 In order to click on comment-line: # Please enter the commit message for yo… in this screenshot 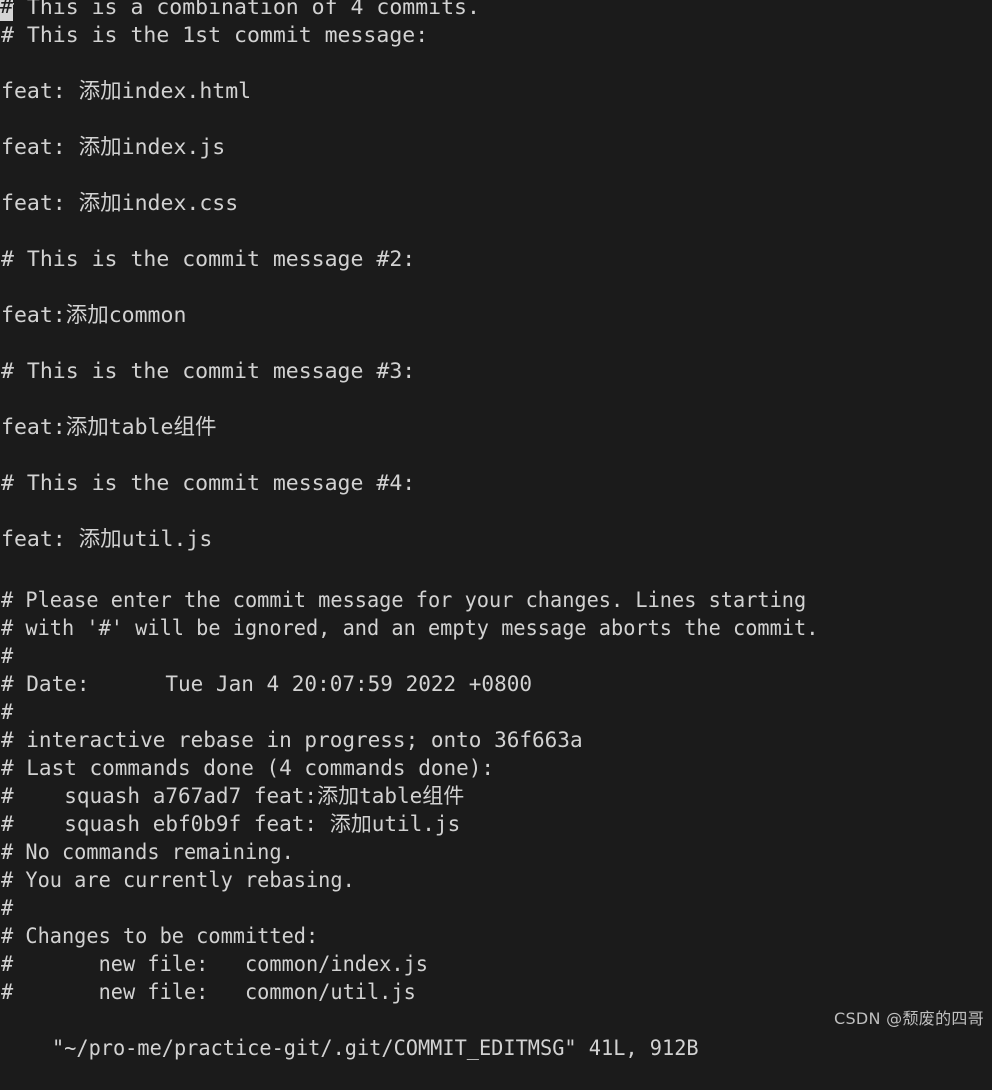, I will do `click(403, 600)`.